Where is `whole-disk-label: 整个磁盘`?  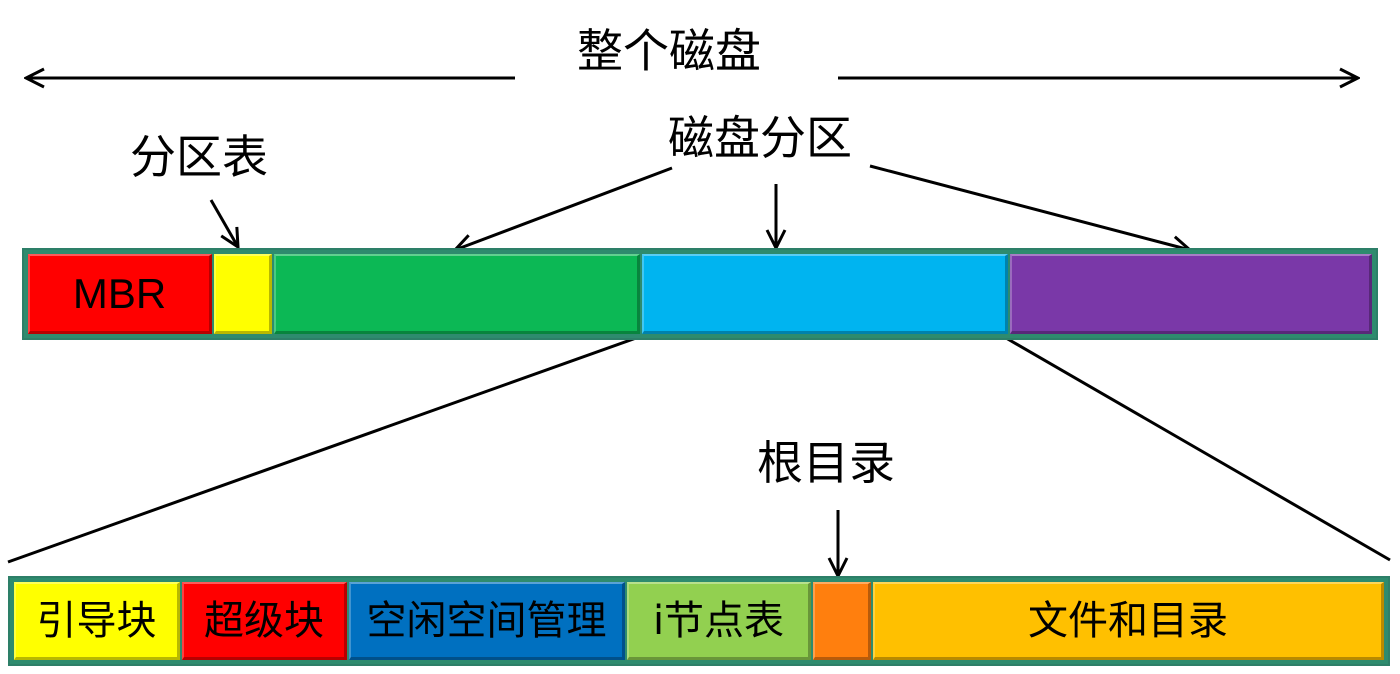
whole-disk-label: 整个磁盘 is located at coordinates (669, 51).